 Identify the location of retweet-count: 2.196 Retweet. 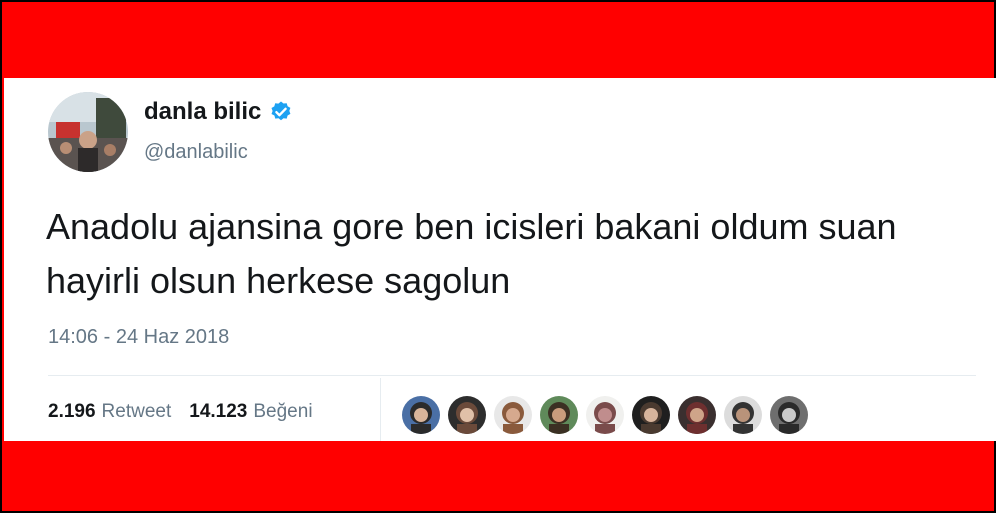
(109, 412).